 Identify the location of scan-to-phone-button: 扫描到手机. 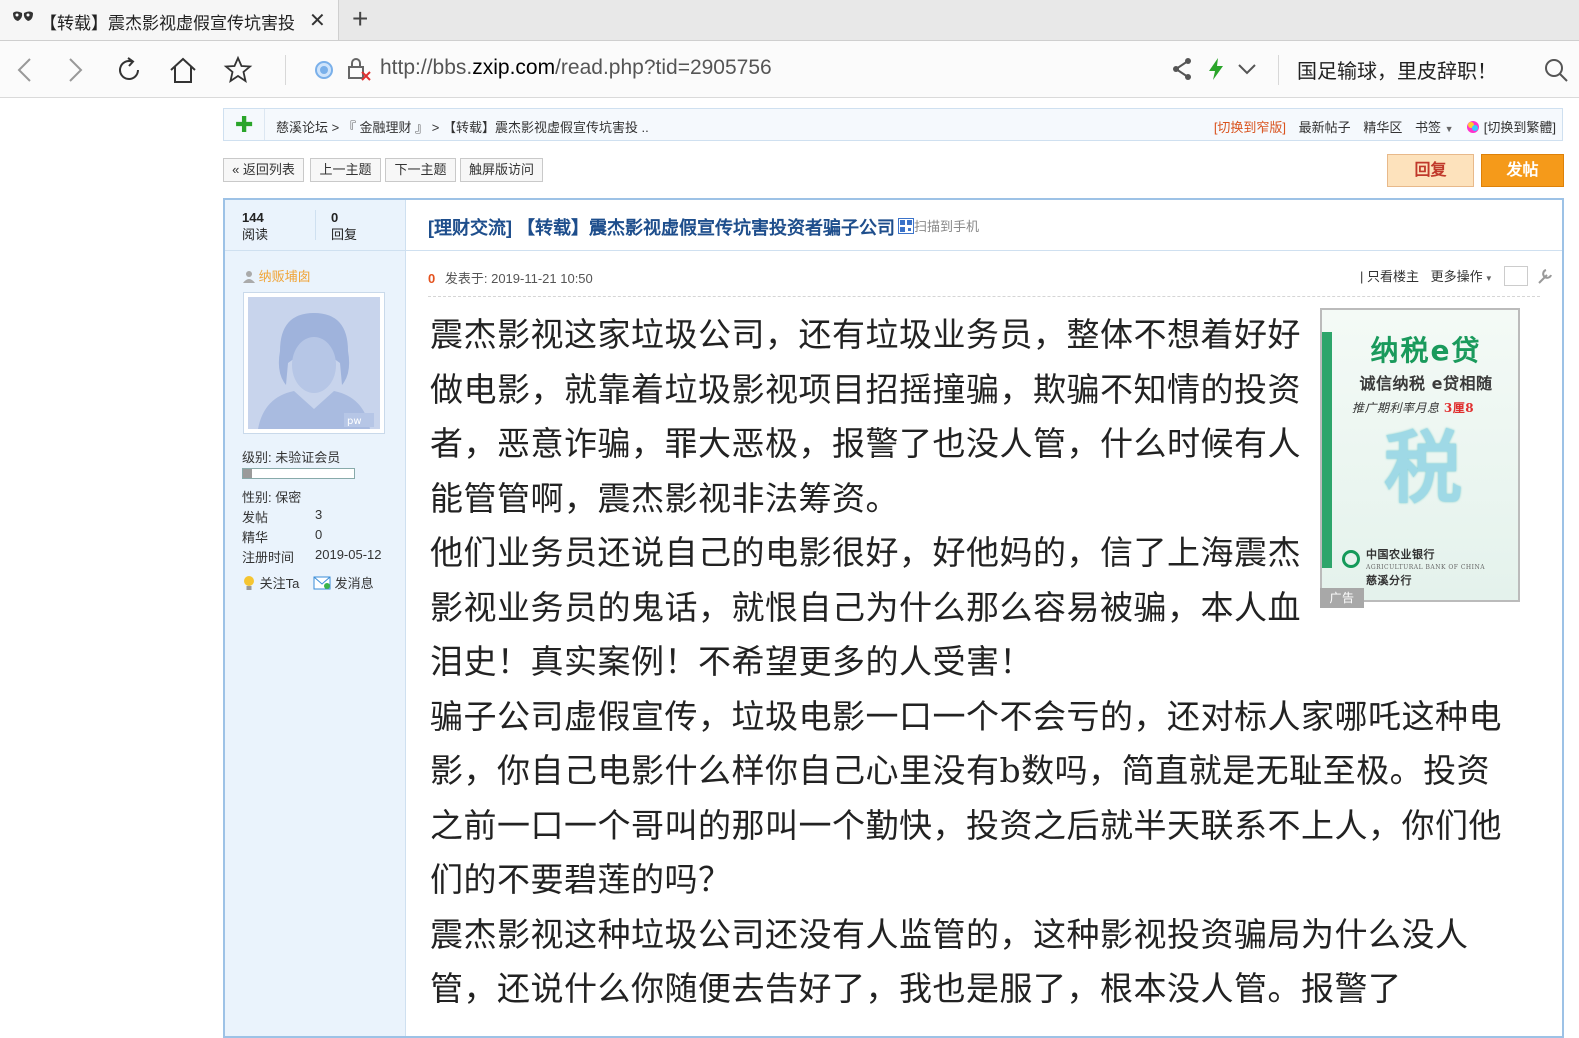
(938, 225).